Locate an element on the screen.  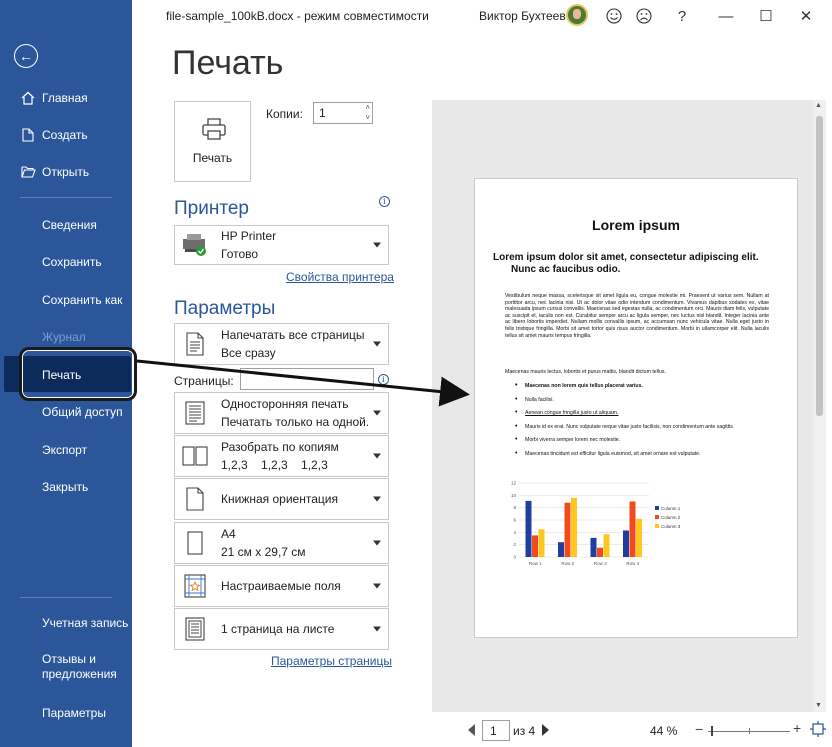
help-icon: ? is located at coordinates (682, 16).